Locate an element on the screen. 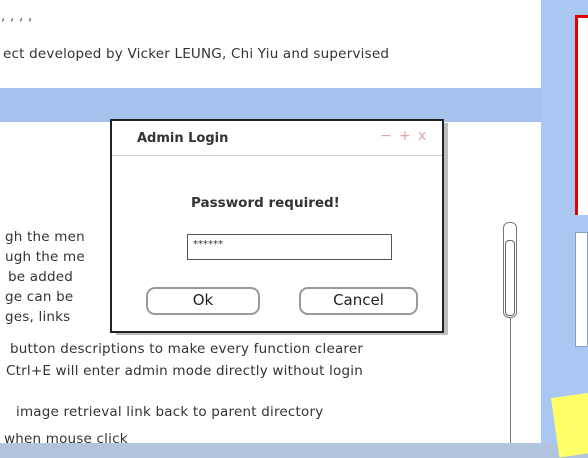  scrollbar-rail is located at coordinates (510, 380).